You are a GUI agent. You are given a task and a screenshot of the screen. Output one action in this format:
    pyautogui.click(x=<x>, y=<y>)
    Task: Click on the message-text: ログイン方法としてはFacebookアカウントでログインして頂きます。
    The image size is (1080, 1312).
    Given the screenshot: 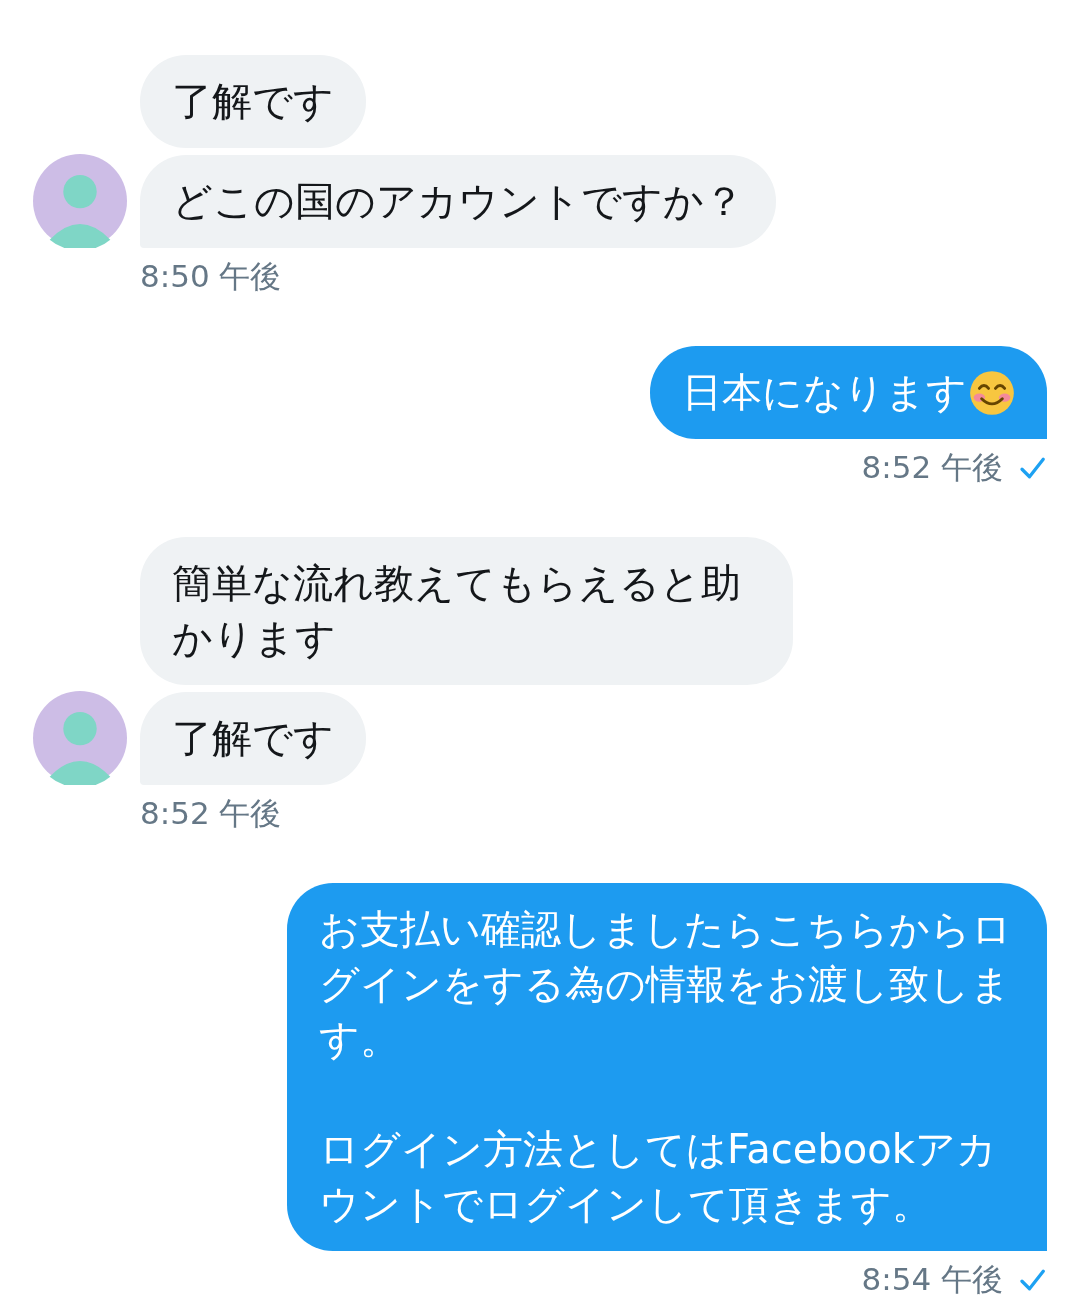 What is the action you would take?
    pyautogui.click(x=658, y=1176)
    